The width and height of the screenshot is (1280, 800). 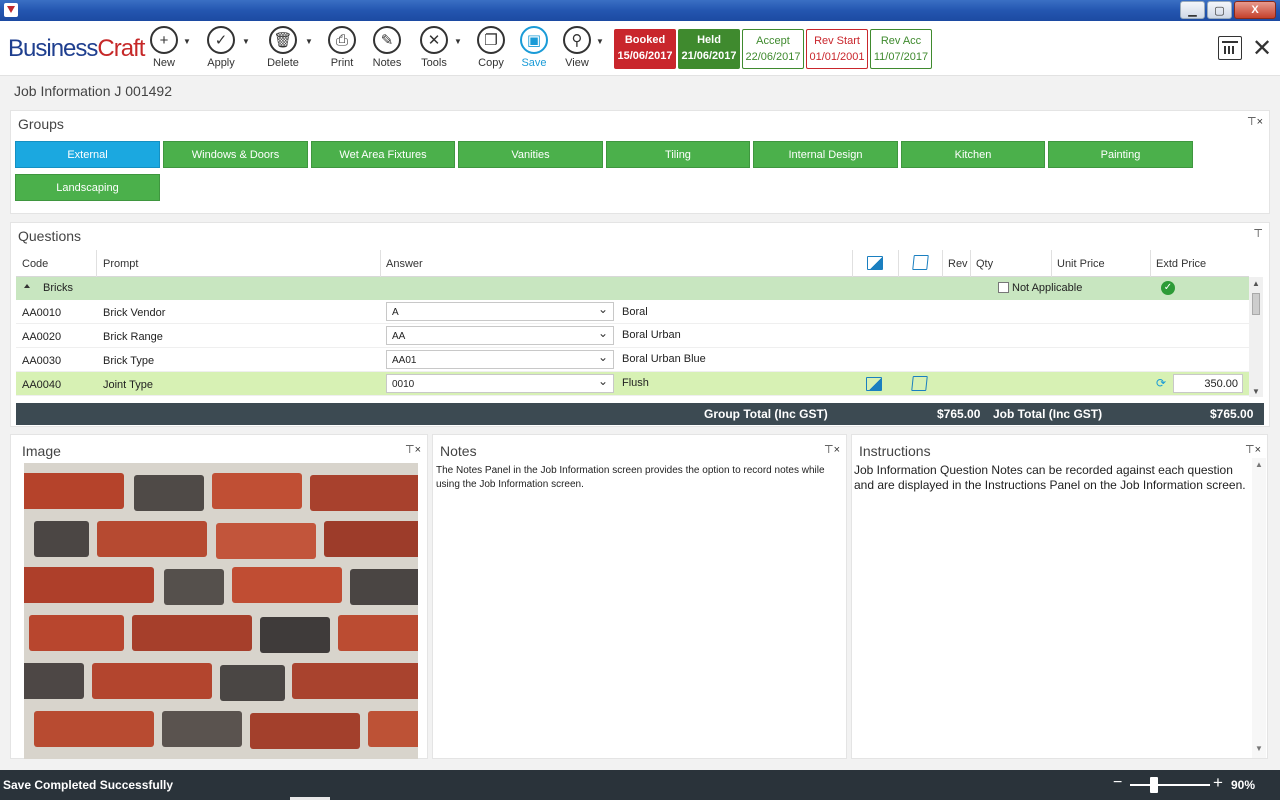 What do you see at coordinates (1262, 48) in the screenshot?
I see `close-screen-icon: ✕` at bounding box center [1262, 48].